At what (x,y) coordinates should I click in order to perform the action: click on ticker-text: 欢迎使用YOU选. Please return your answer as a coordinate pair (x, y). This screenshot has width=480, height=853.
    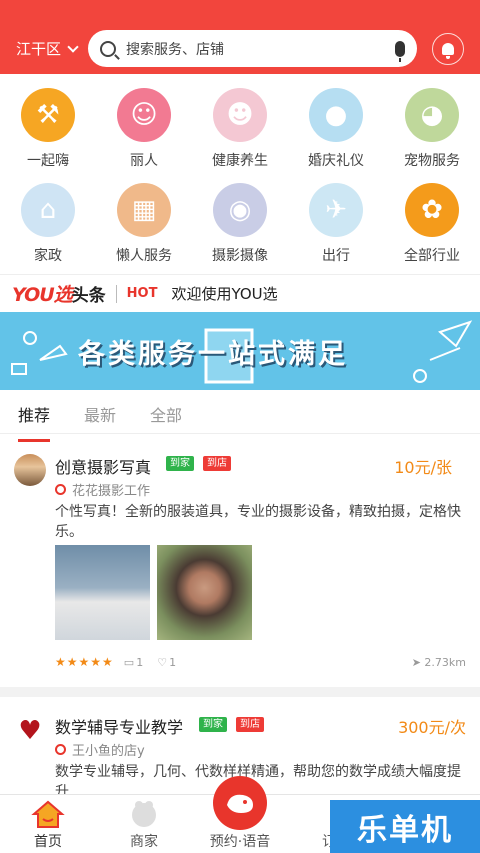
    Looking at the image, I should click on (224, 294).